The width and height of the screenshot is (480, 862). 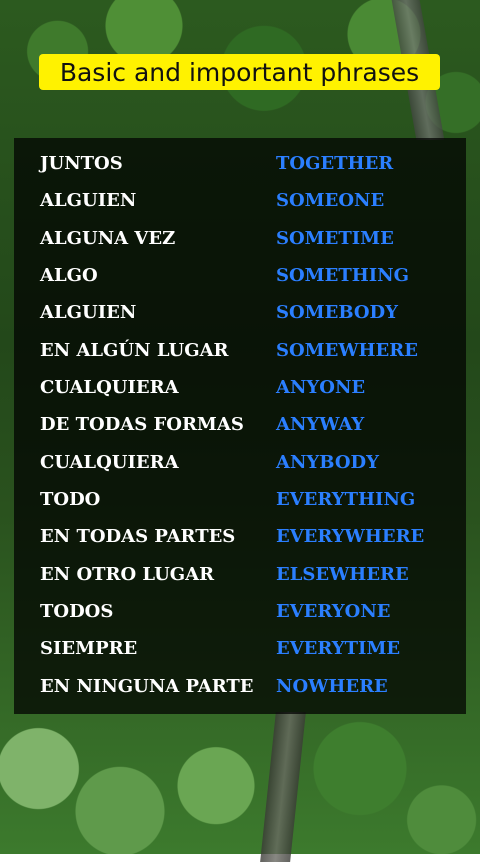 I want to click on spanish-phrase: EN NINGUNA PARTE, so click(x=147, y=686).